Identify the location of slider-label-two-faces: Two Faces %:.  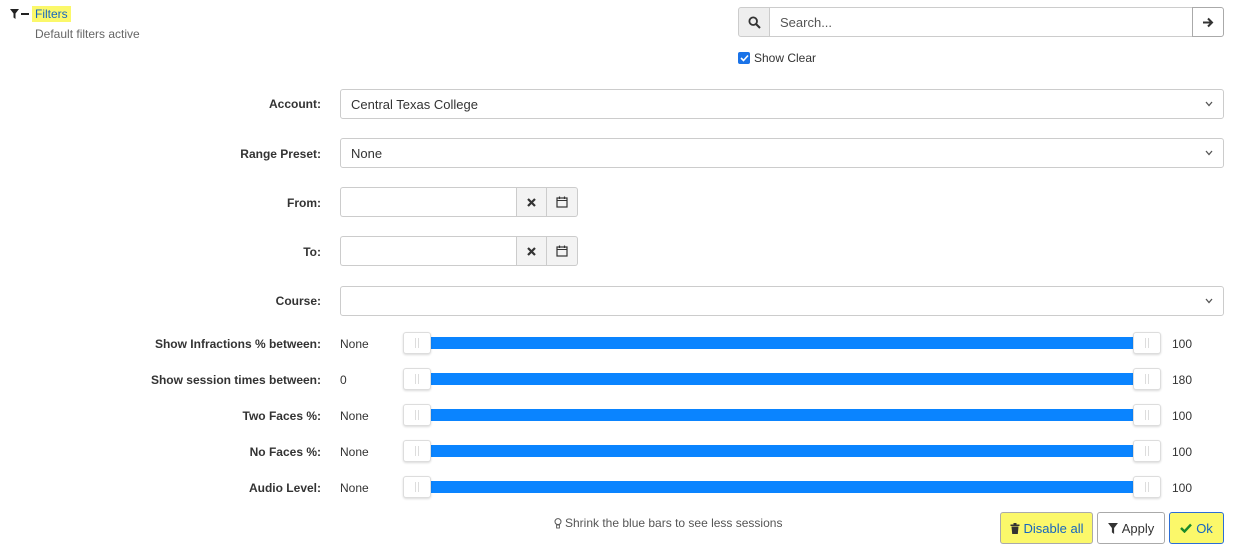
(281, 416).